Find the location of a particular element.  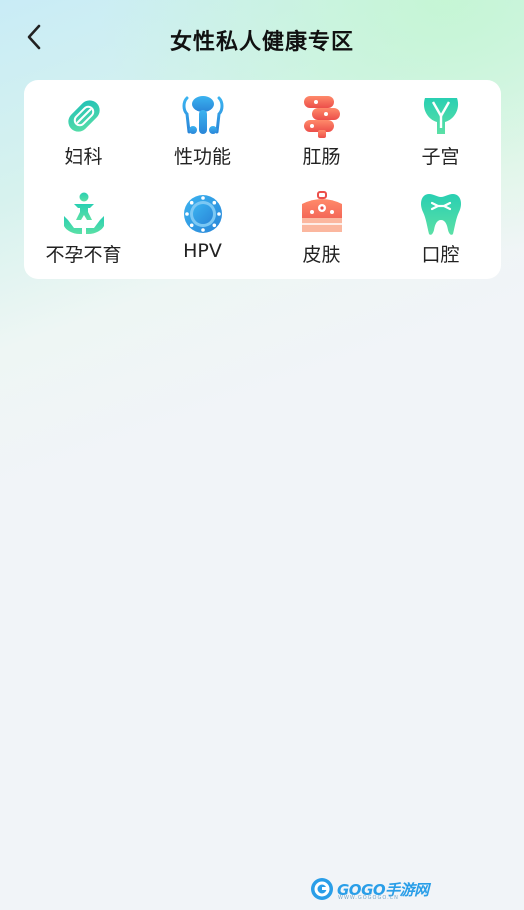

category-infertility: 不孕不育 is located at coordinates (83, 223).